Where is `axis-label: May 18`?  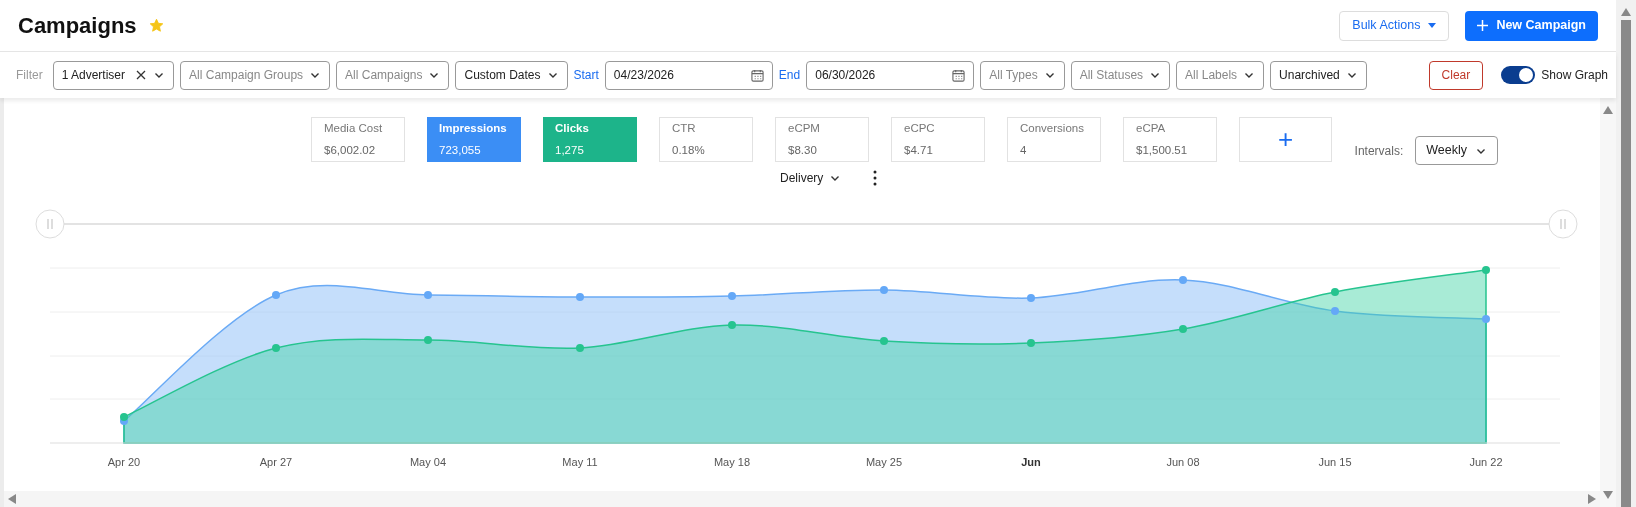
axis-label: May 18 is located at coordinates (732, 462).